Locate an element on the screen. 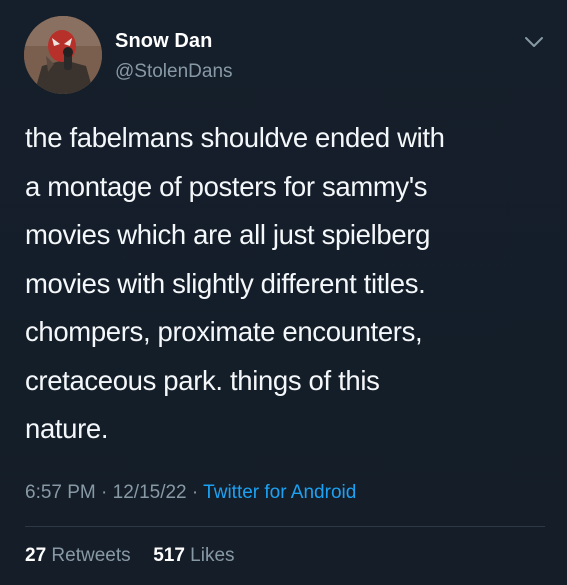 The width and height of the screenshot is (567, 585). tweet-text-line: the fabelmans shouldve ended with is located at coordinates (235, 137).